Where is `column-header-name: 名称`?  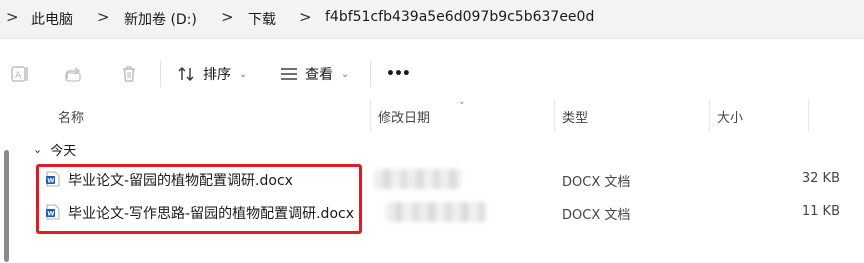 column-header-name: 名称 is located at coordinates (71, 116).